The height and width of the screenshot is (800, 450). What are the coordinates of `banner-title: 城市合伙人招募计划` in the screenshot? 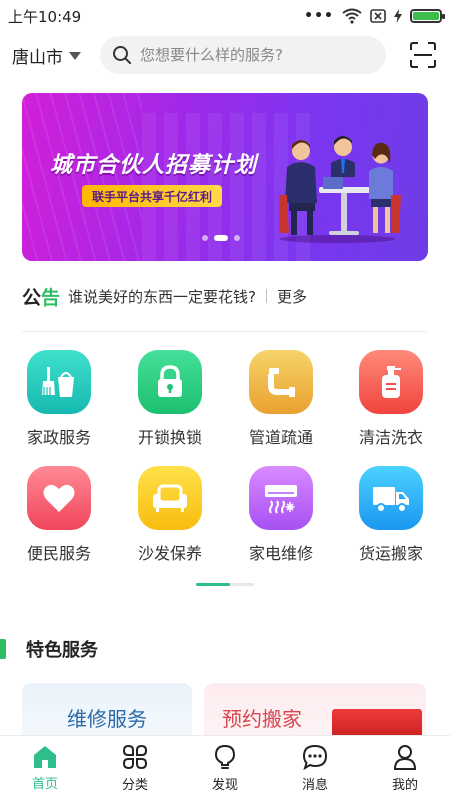 It's located at (154, 165).